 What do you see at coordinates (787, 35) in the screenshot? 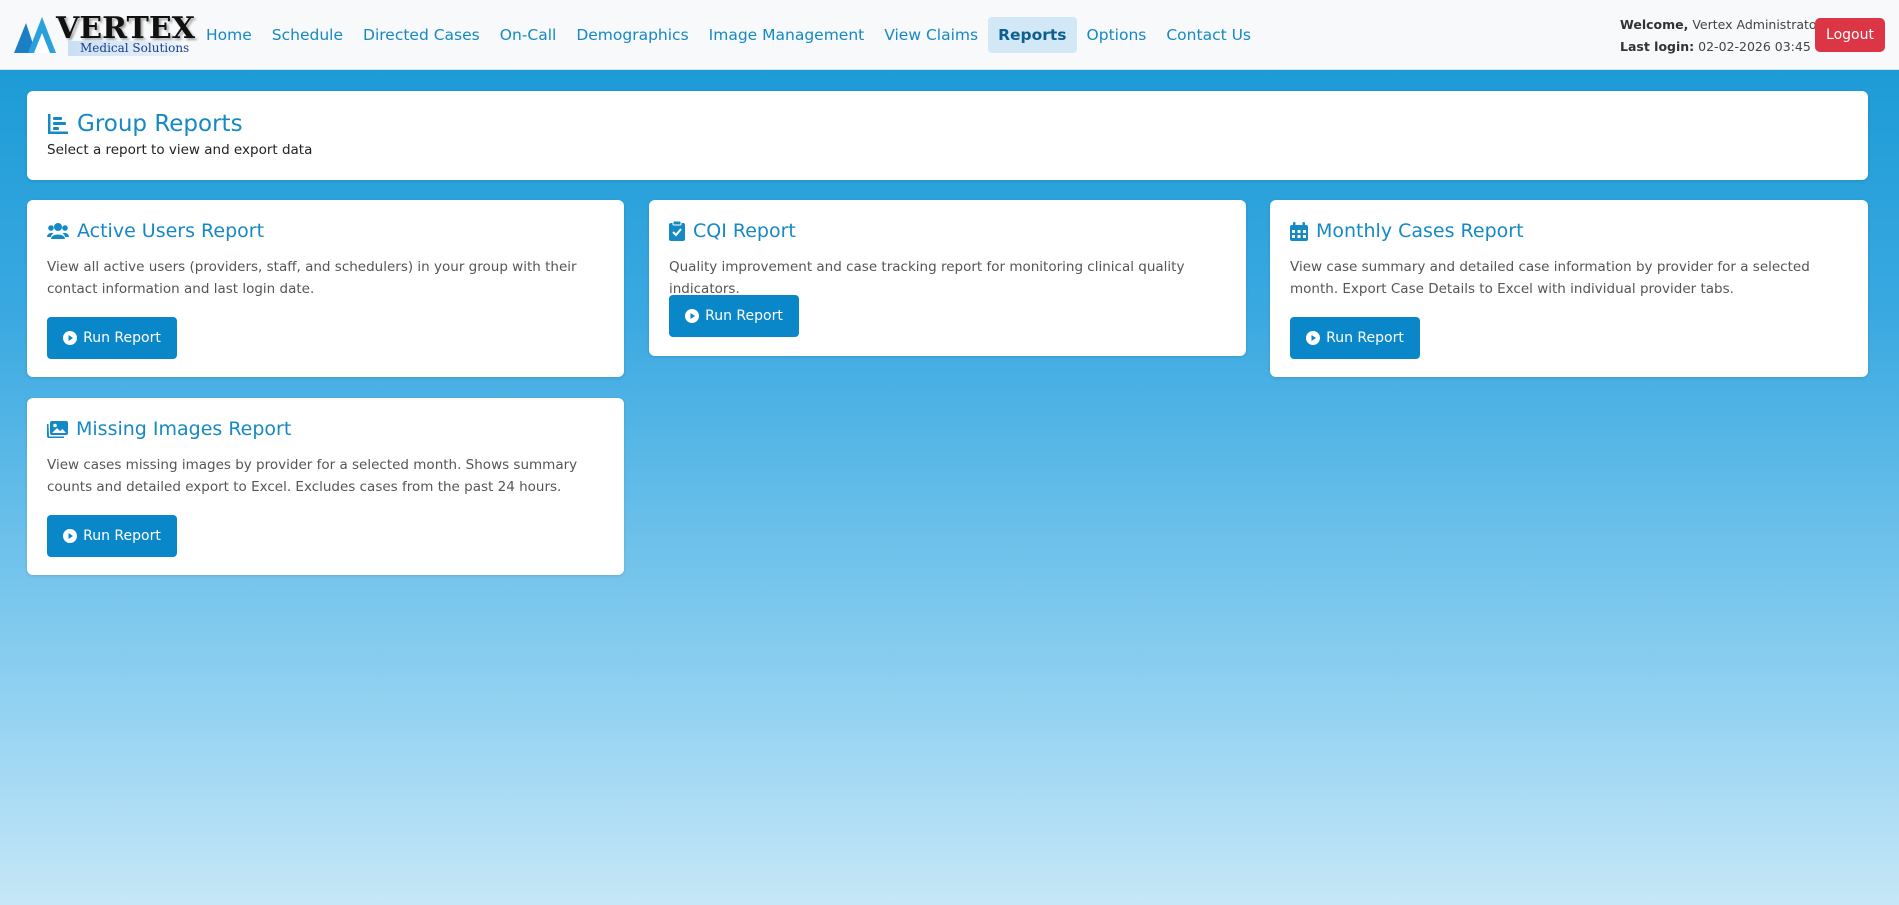
I see `nav-image-management: Image Management` at bounding box center [787, 35].